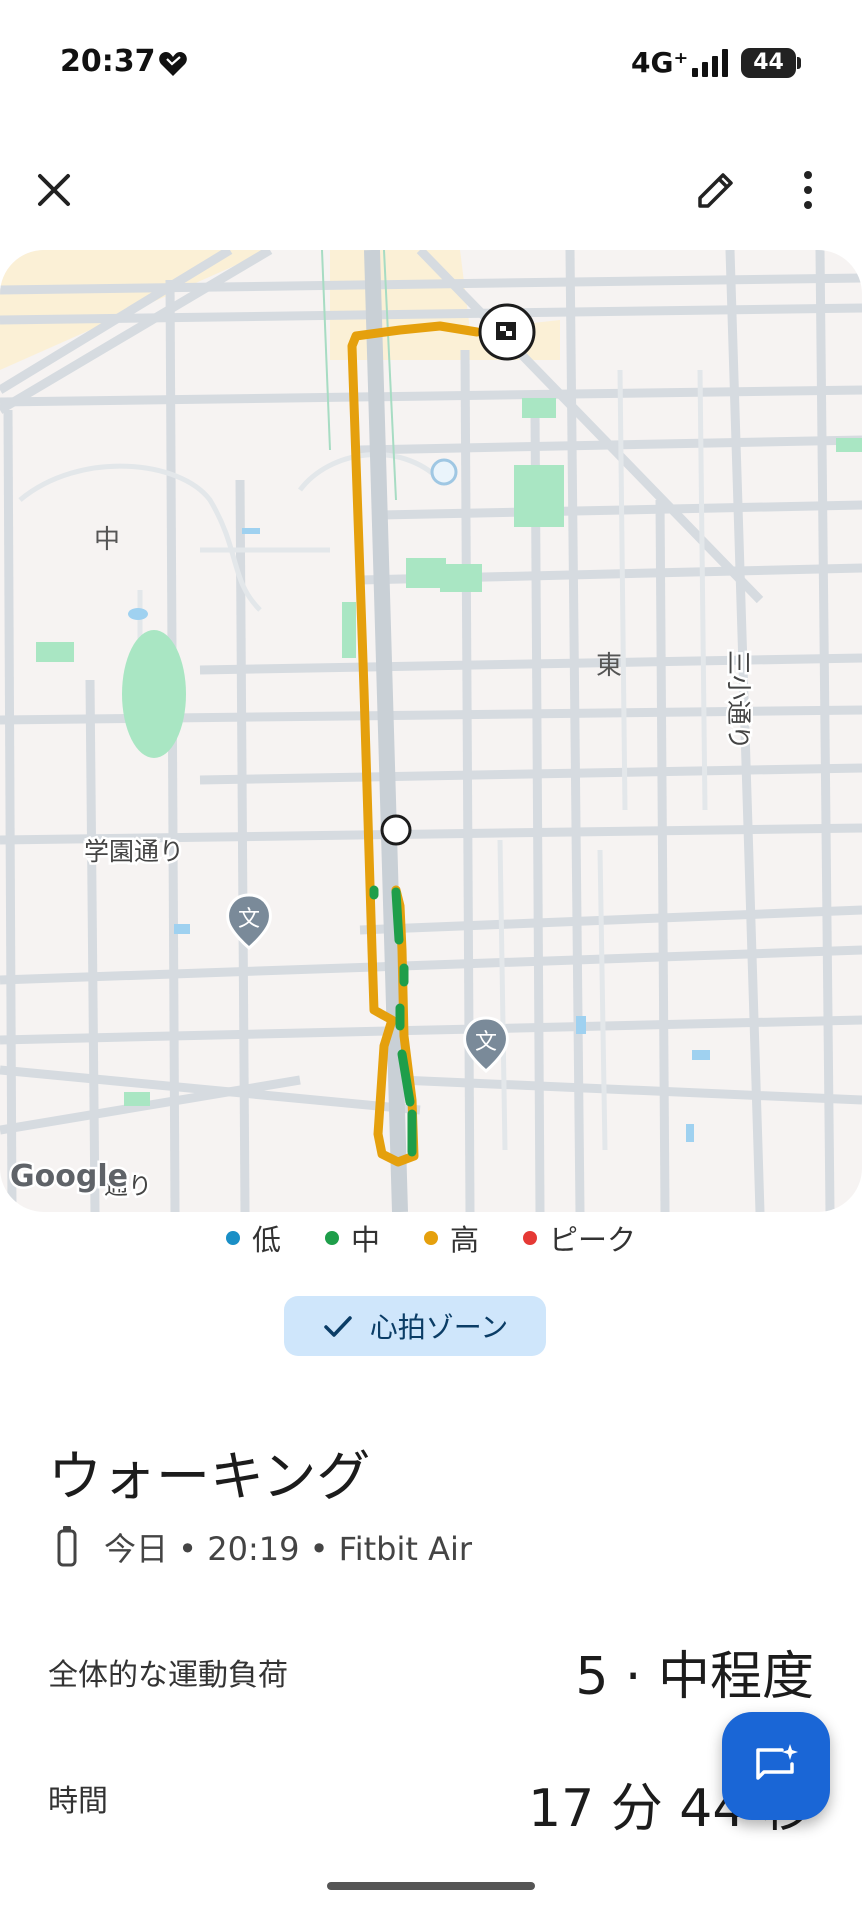  What do you see at coordinates (768, 62) in the screenshot?
I see `battery-level: 44` at bounding box center [768, 62].